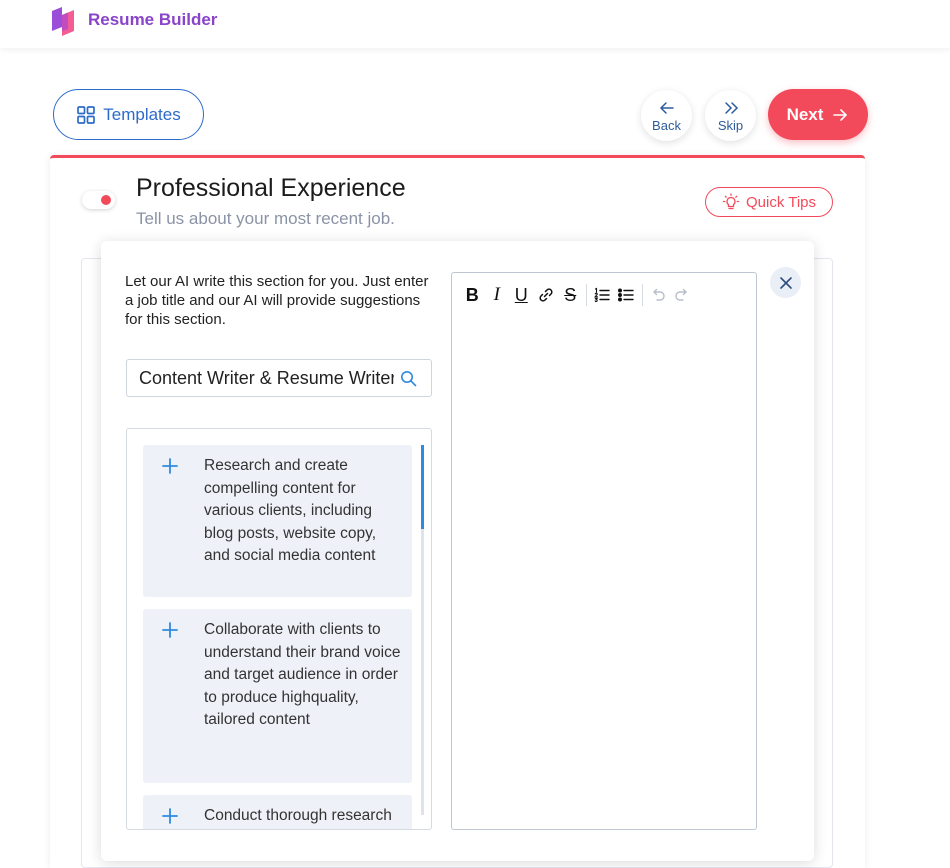 The height and width of the screenshot is (868, 950). What do you see at coordinates (731, 201) in the screenshot?
I see `lightbulb-icon` at bounding box center [731, 201].